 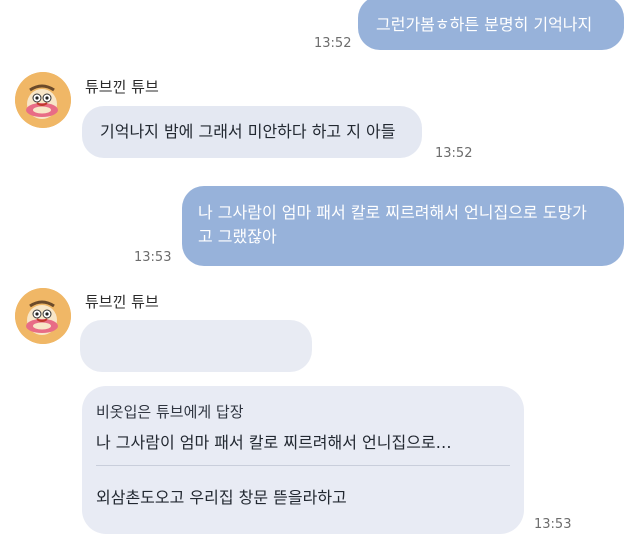 What do you see at coordinates (484, 24) in the screenshot?
I see `message-text: 그런가봄ㅎ하튼 분명히 기억나지` at bounding box center [484, 24].